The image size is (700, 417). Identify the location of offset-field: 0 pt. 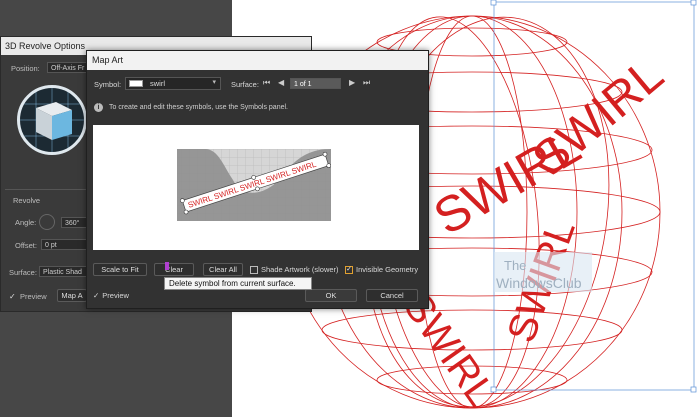
(64, 244).